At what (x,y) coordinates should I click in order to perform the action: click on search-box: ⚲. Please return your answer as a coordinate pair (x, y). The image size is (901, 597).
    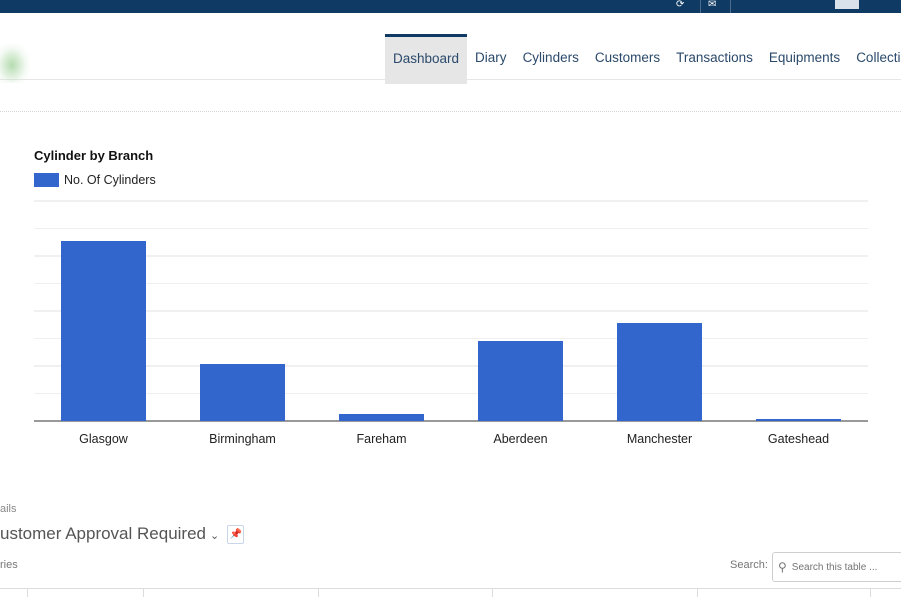
    Looking at the image, I should click on (836, 567).